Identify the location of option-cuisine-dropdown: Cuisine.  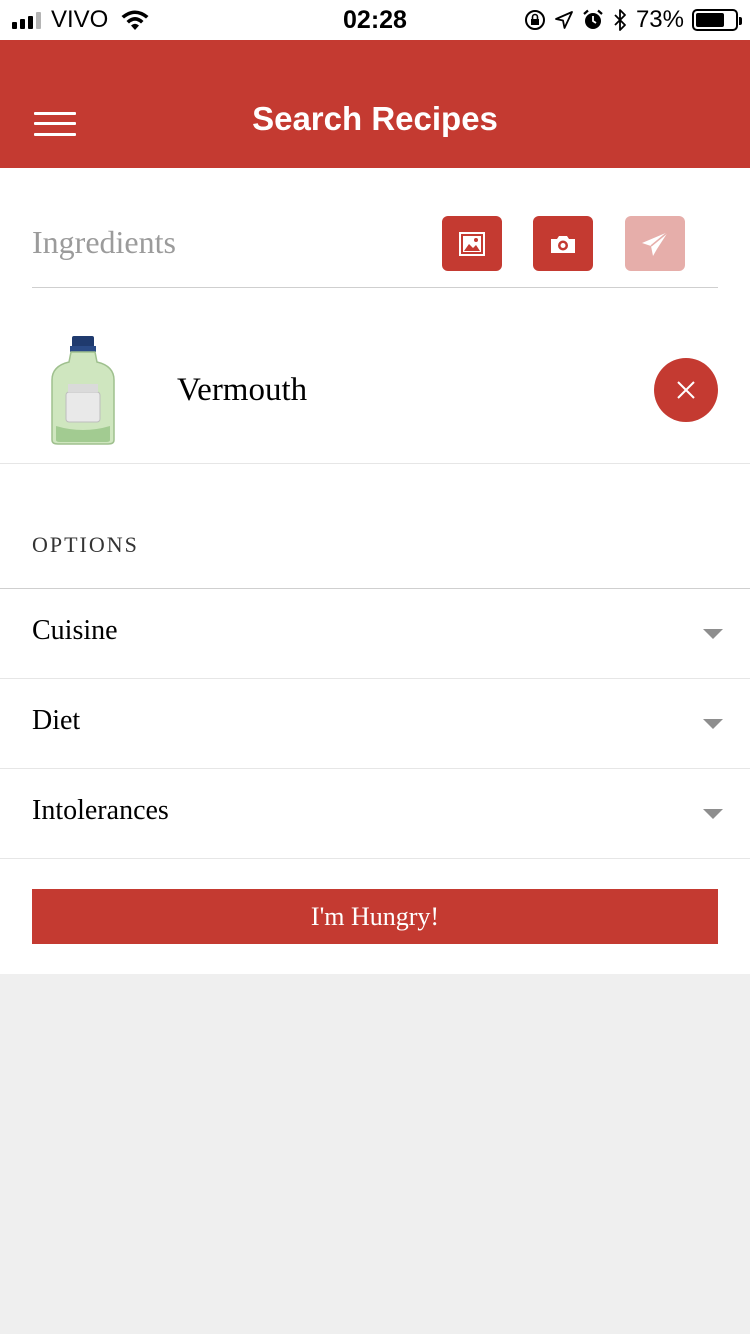
(375, 634).